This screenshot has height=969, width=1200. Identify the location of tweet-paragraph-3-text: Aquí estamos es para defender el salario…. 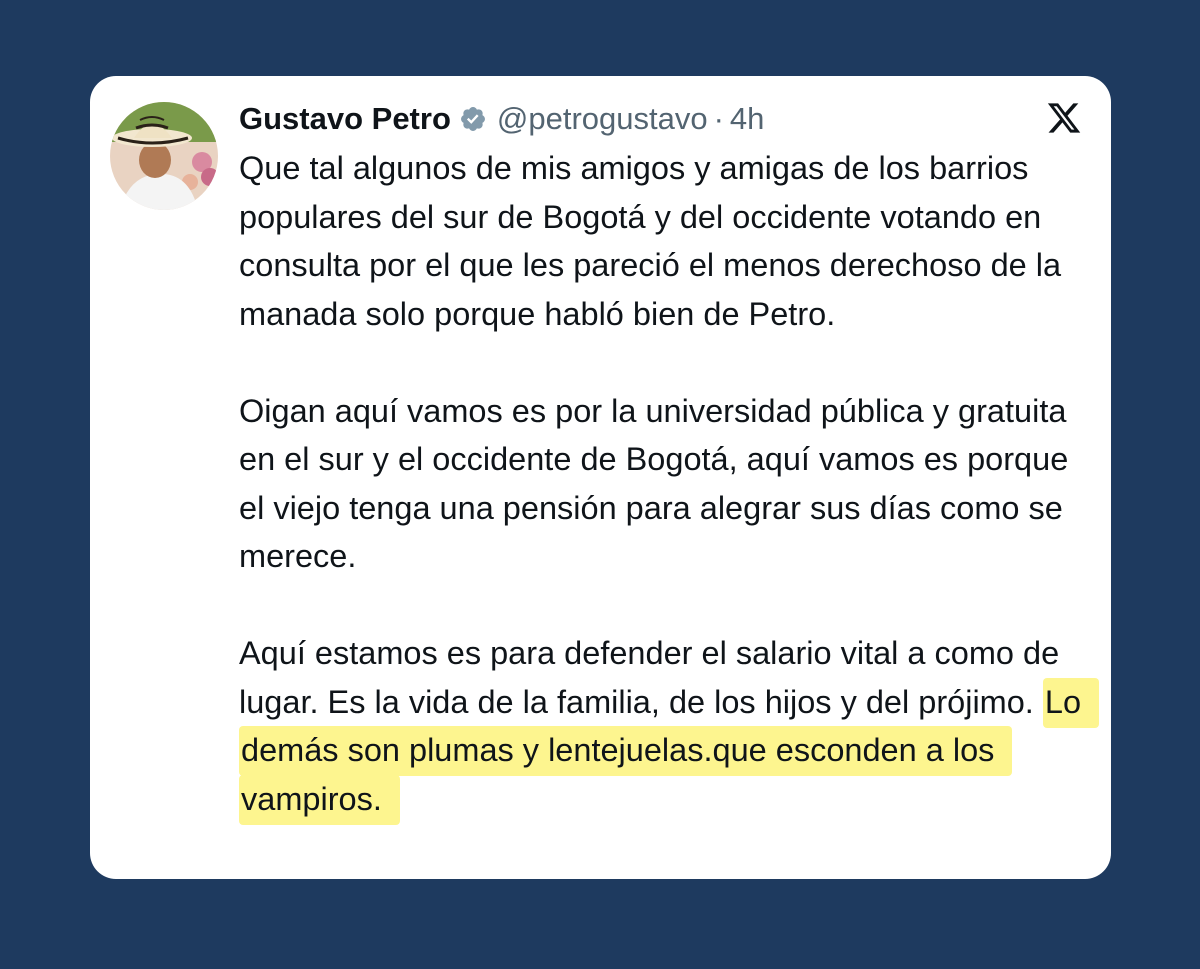
(649, 677).